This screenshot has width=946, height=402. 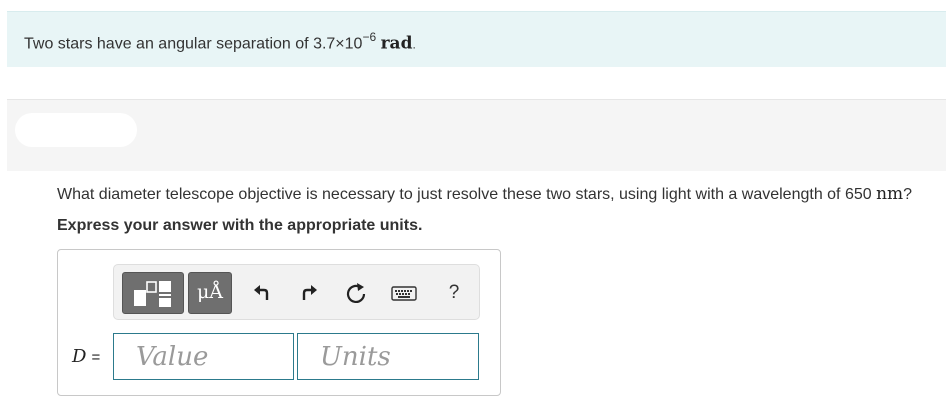 I want to click on units-field-wrapper, so click(x=388, y=356).